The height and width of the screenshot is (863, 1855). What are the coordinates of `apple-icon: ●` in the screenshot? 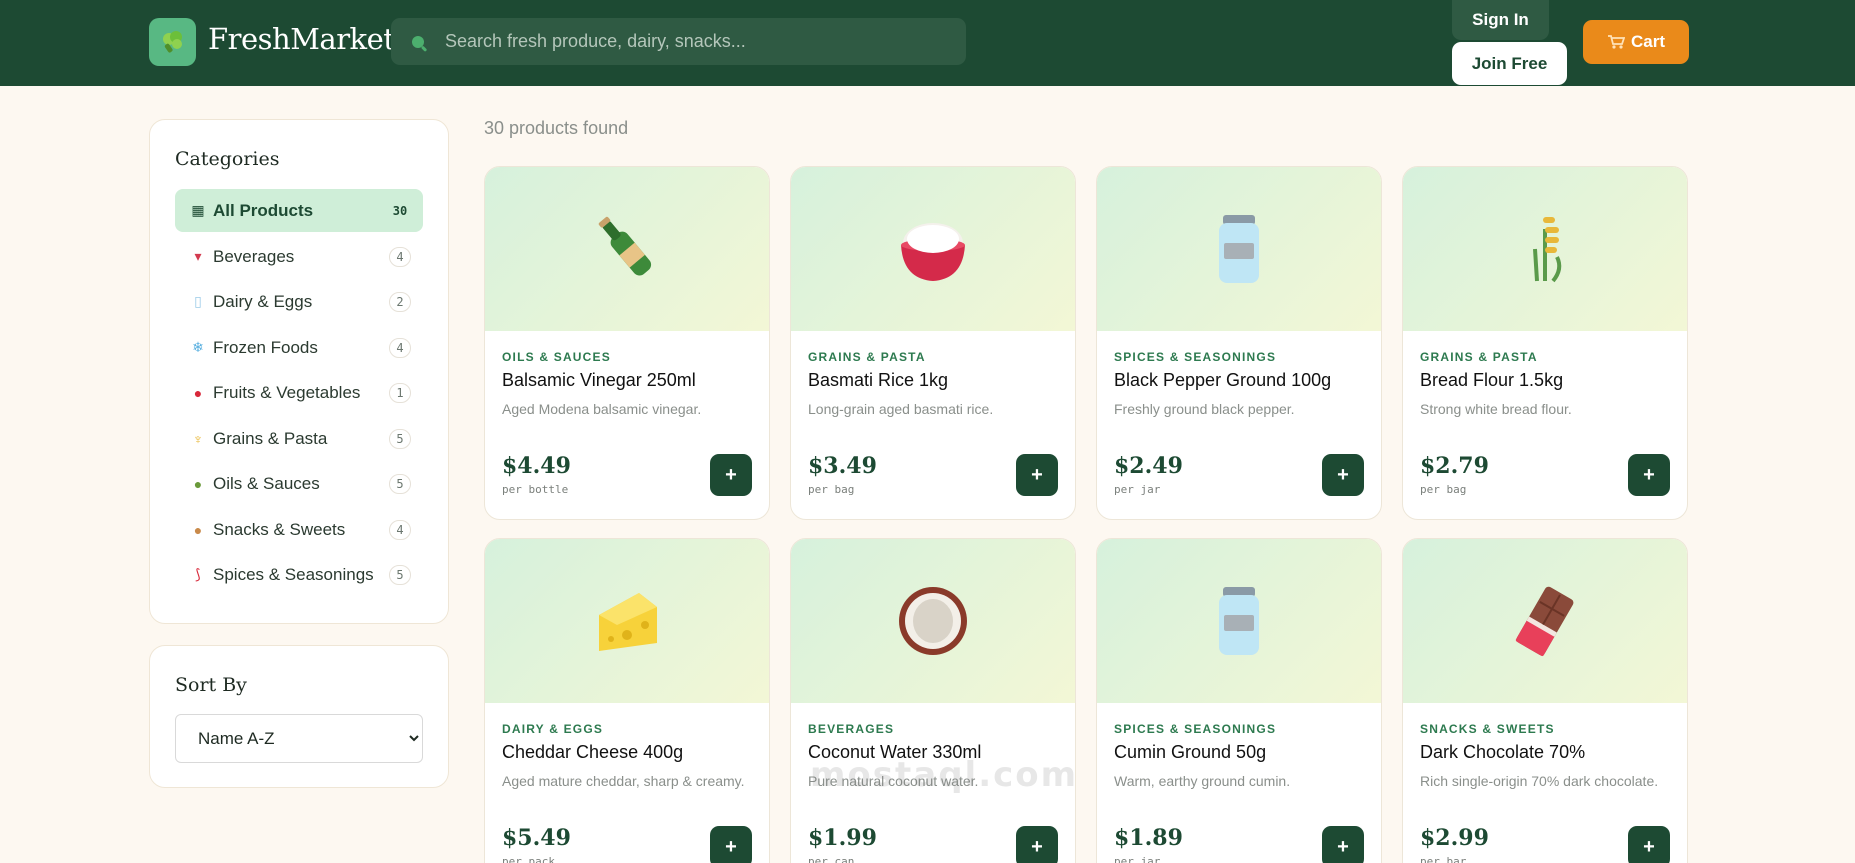 It's located at (198, 392).